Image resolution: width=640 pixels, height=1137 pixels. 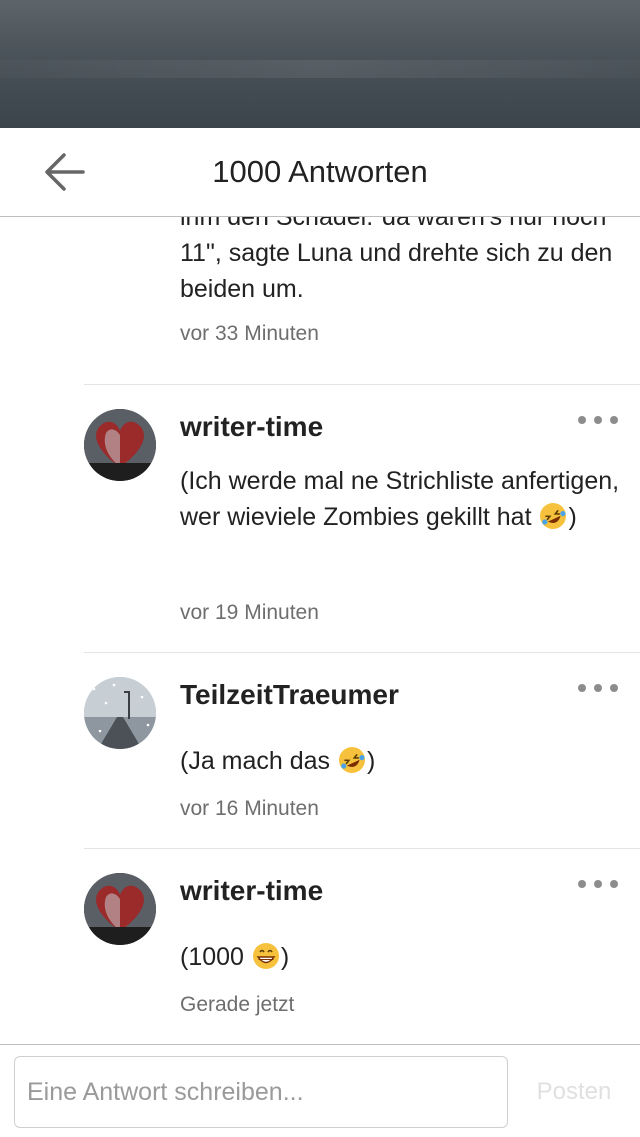 I want to click on header-bar: 1000 Antworten, so click(x=320, y=172).